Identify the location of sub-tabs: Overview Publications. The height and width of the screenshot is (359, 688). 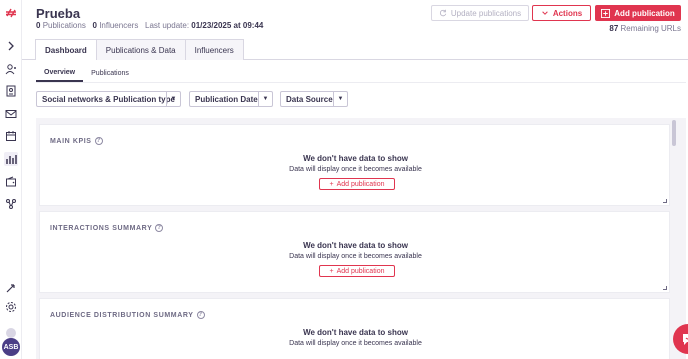
(86, 73).